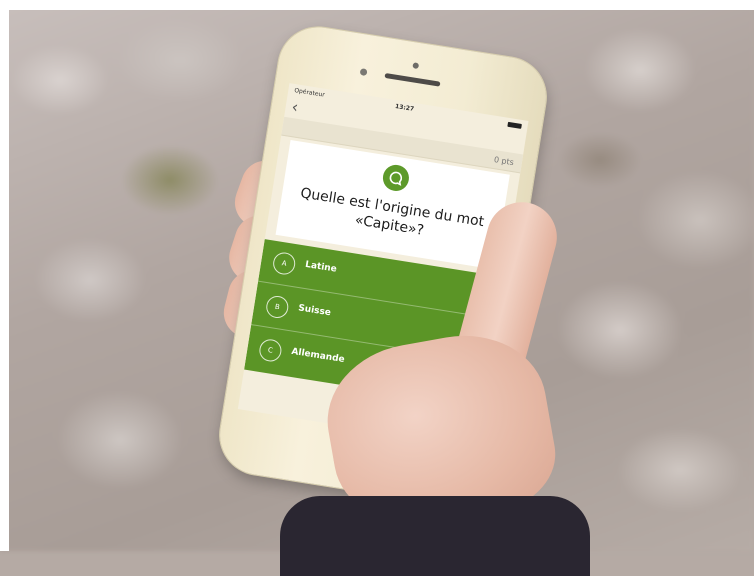  I want to click on score-points: 0 pts, so click(504, 161).